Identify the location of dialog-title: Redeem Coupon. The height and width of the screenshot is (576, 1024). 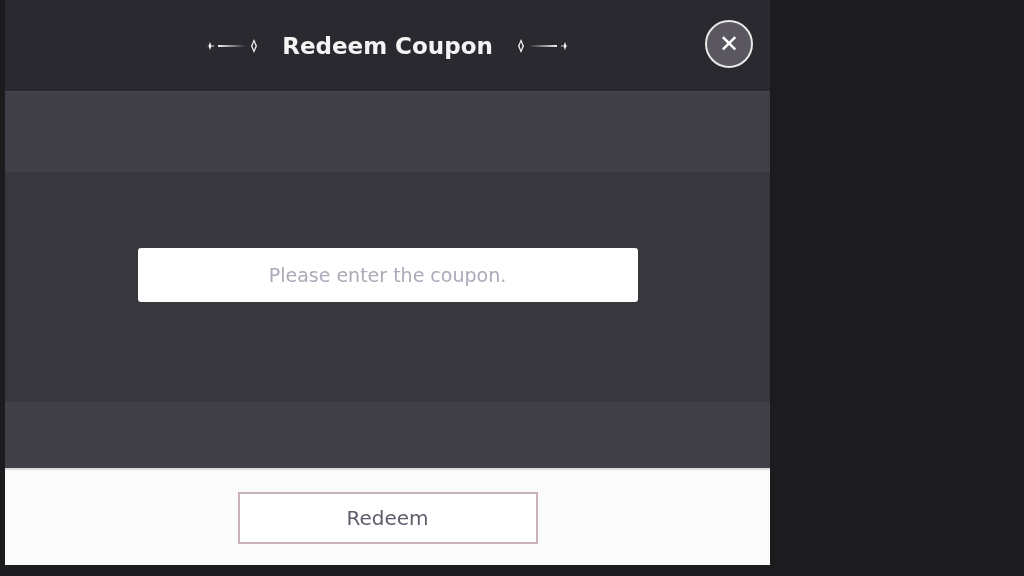
(387, 45).